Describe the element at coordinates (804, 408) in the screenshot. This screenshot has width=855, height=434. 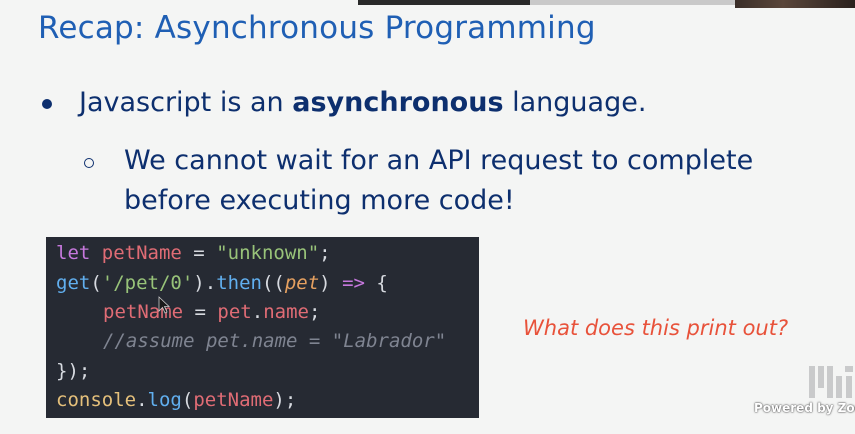
I see `zoom-watermark: Powered by Zoom` at that location.